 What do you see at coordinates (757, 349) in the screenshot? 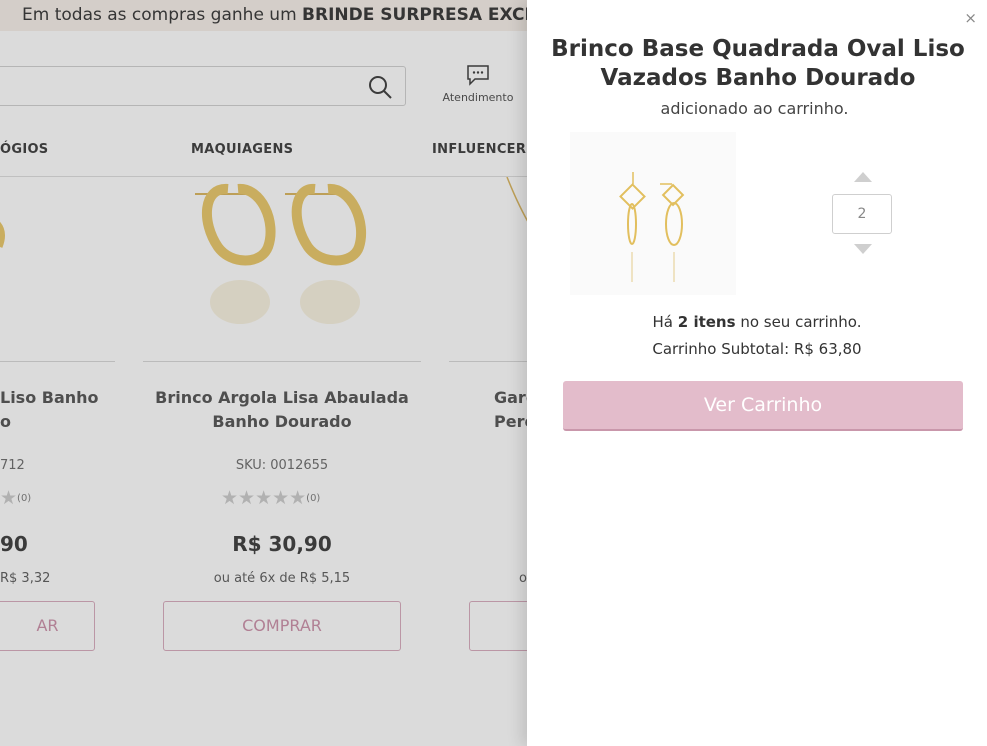
I see `cart-subtotal: Carrinho Subtotal: R$ 63,80` at bounding box center [757, 349].